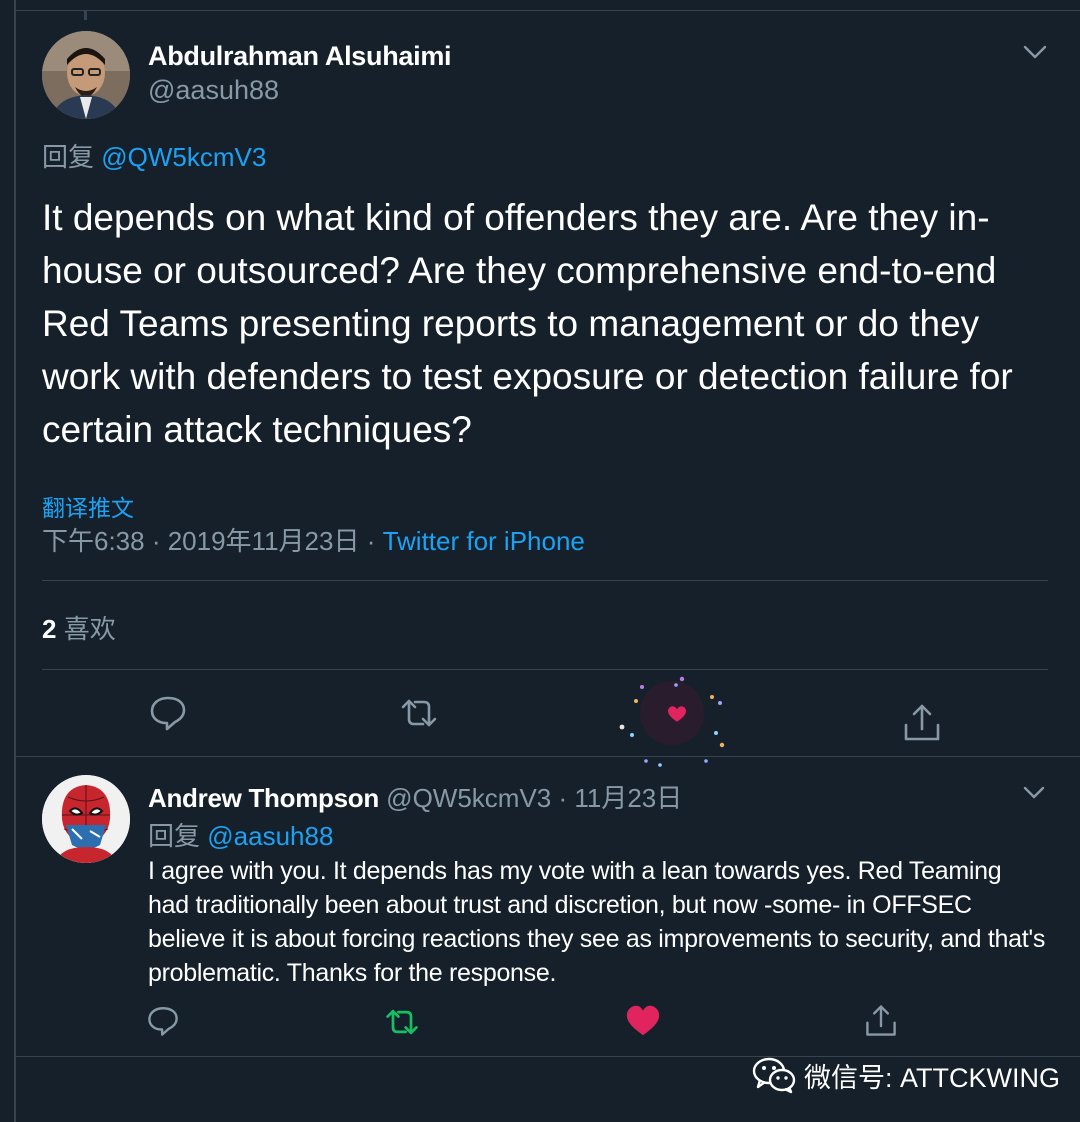  What do you see at coordinates (774, 1075) in the screenshot?
I see `wechat-icon` at bounding box center [774, 1075].